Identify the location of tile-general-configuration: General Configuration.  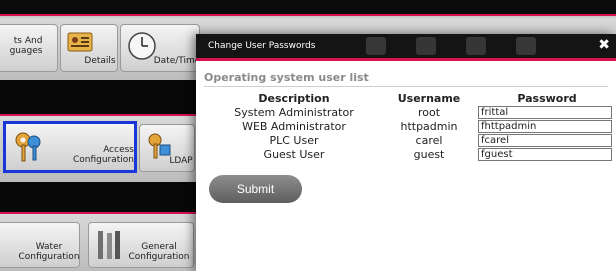
(141, 245).